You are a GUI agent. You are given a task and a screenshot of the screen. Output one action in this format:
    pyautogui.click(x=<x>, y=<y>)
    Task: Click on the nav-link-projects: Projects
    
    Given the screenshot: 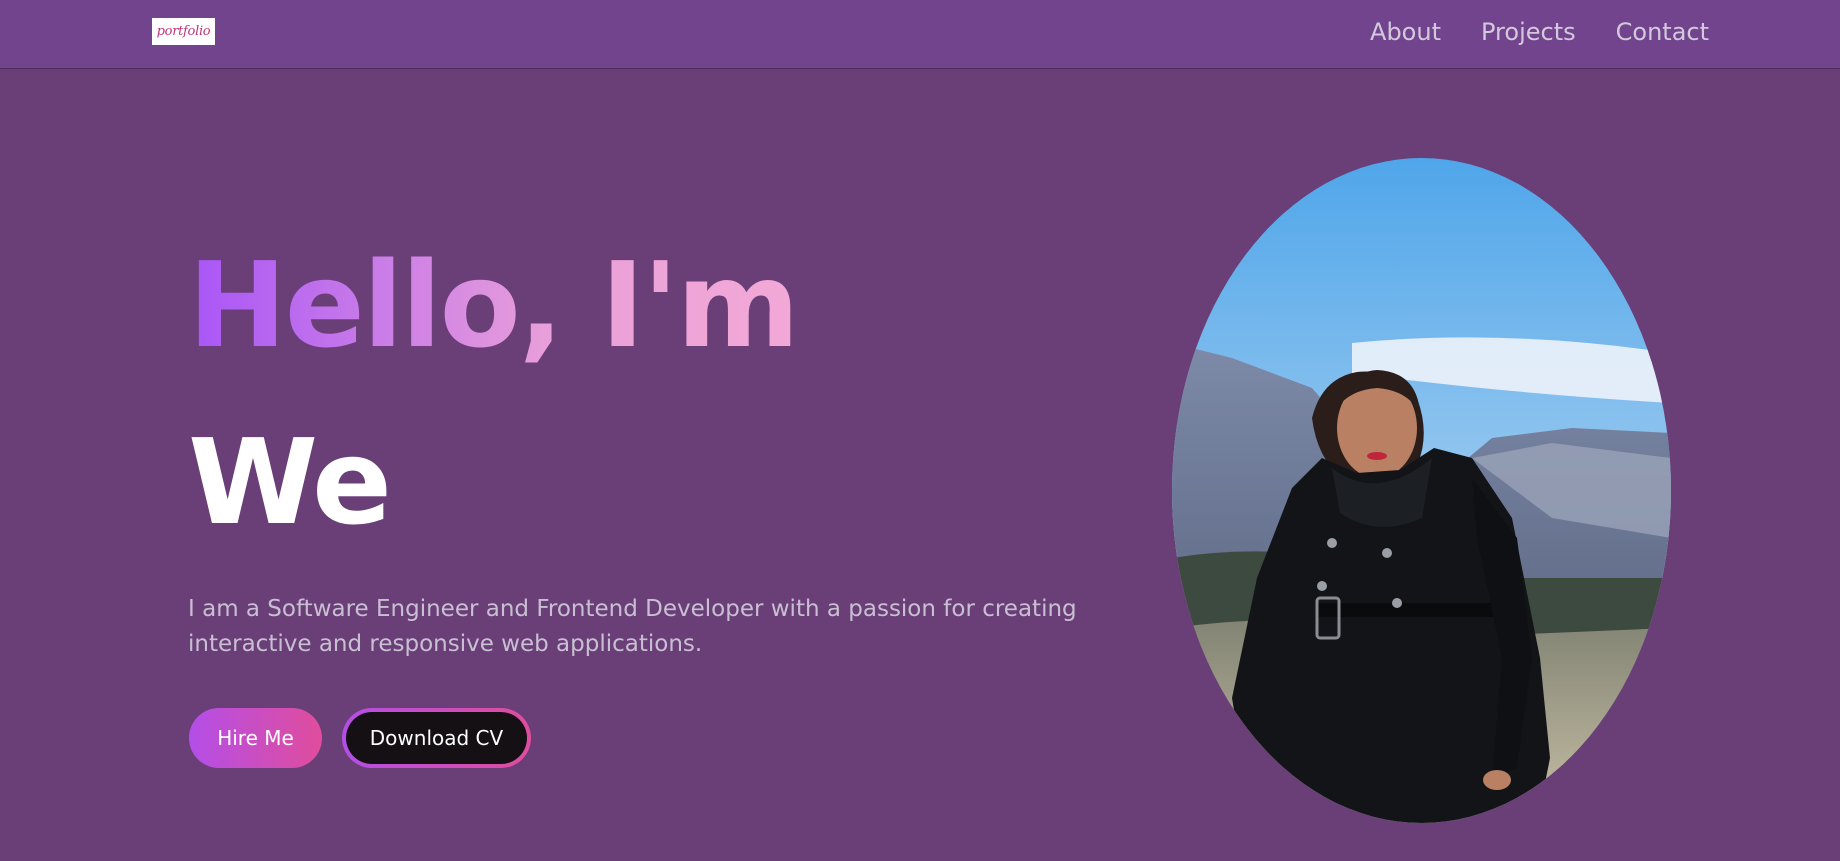 What is the action you would take?
    pyautogui.click(x=1528, y=32)
    